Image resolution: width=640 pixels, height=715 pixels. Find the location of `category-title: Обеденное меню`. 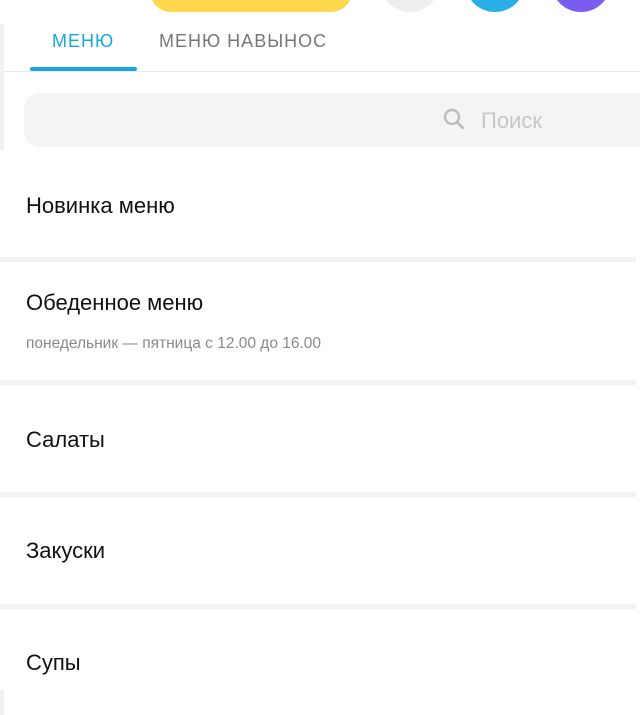

category-title: Обеденное меню is located at coordinates (115, 302).